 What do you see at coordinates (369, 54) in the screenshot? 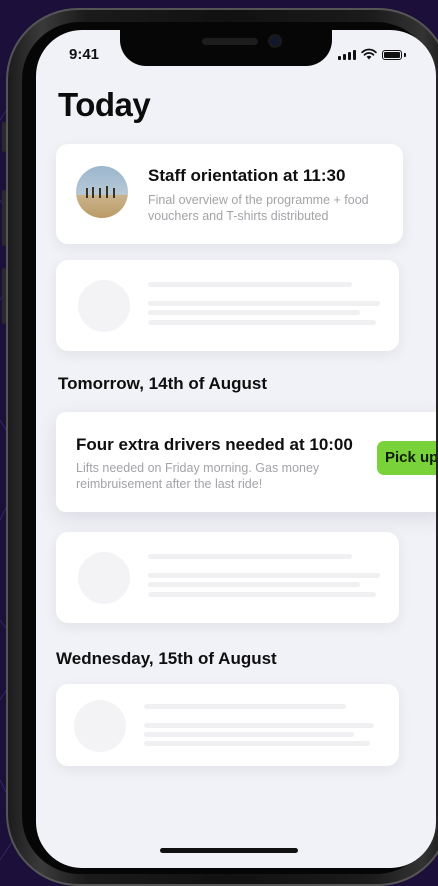
I see `wifi-icon` at bounding box center [369, 54].